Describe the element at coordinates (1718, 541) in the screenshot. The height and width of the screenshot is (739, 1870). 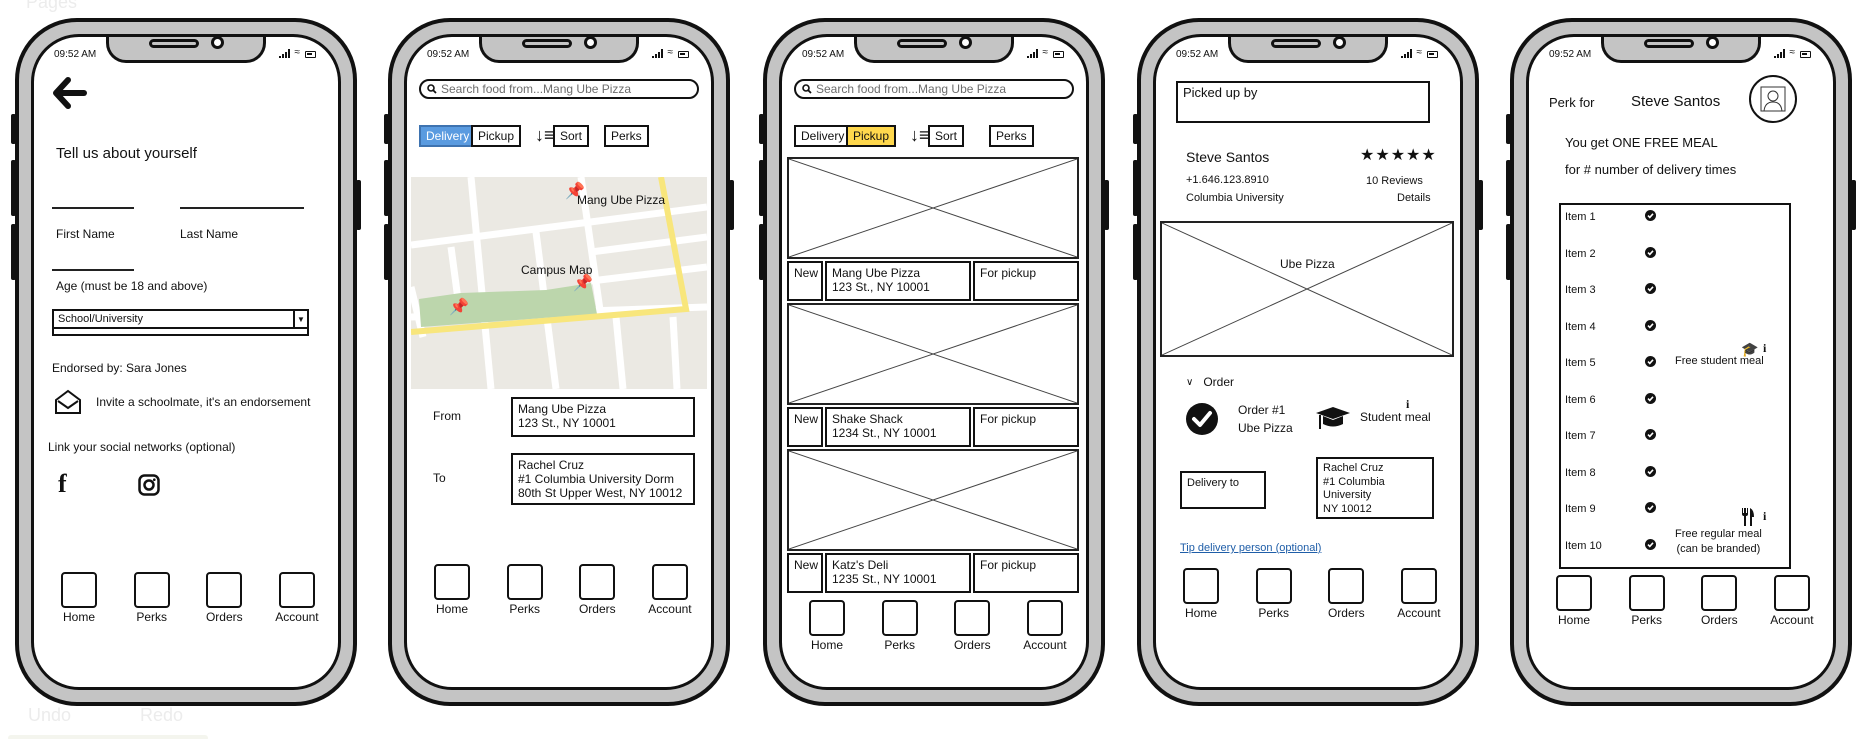
I see `reward-regular: Free regular meal (can be branded)` at that location.